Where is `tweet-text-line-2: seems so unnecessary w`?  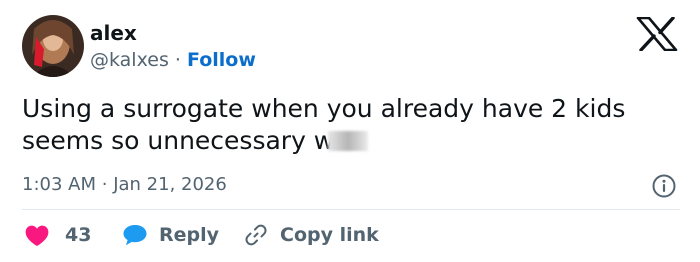
tweet-text-line-2: seems so unnecessary w is located at coordinates (352, 141).